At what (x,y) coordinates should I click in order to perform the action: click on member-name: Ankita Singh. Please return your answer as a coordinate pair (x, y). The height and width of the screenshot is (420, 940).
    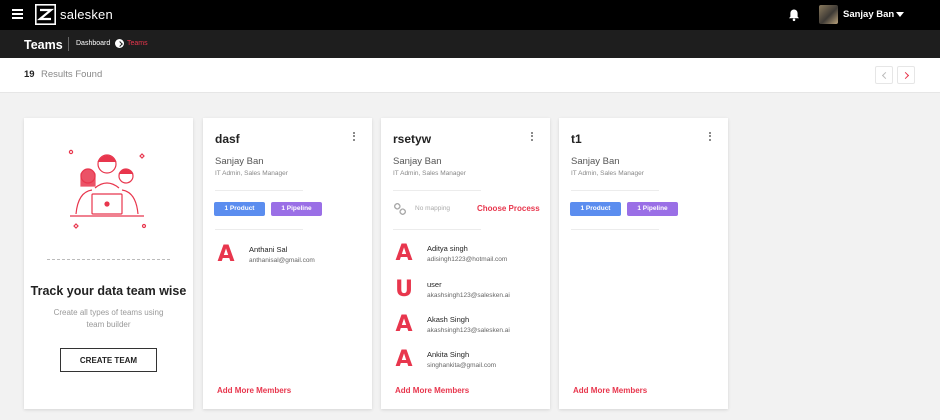
    Looking at the image, I should click on (448, 354).